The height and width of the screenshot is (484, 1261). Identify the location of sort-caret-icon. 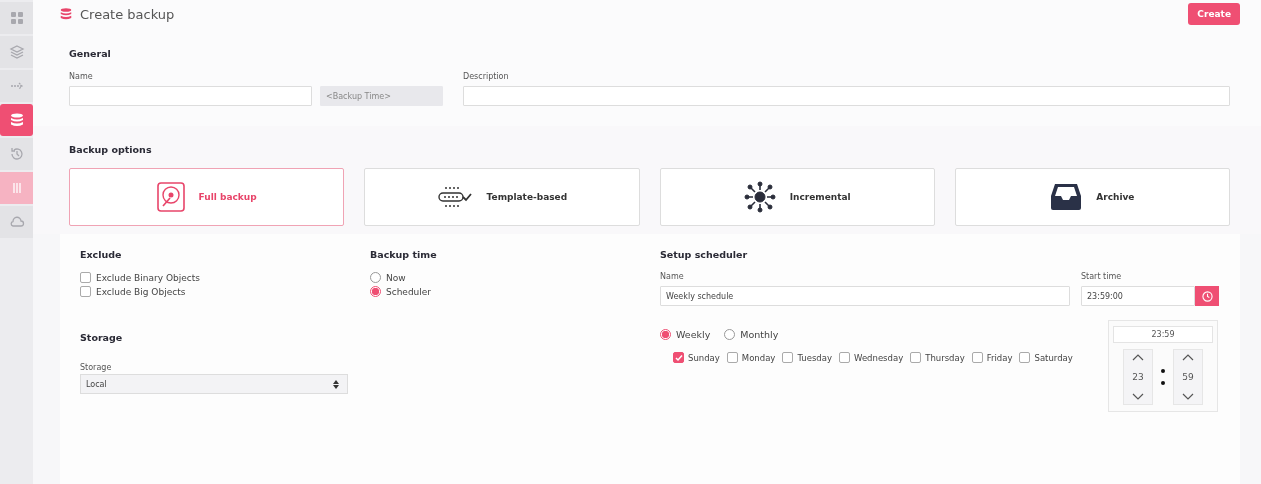
(336, 384).